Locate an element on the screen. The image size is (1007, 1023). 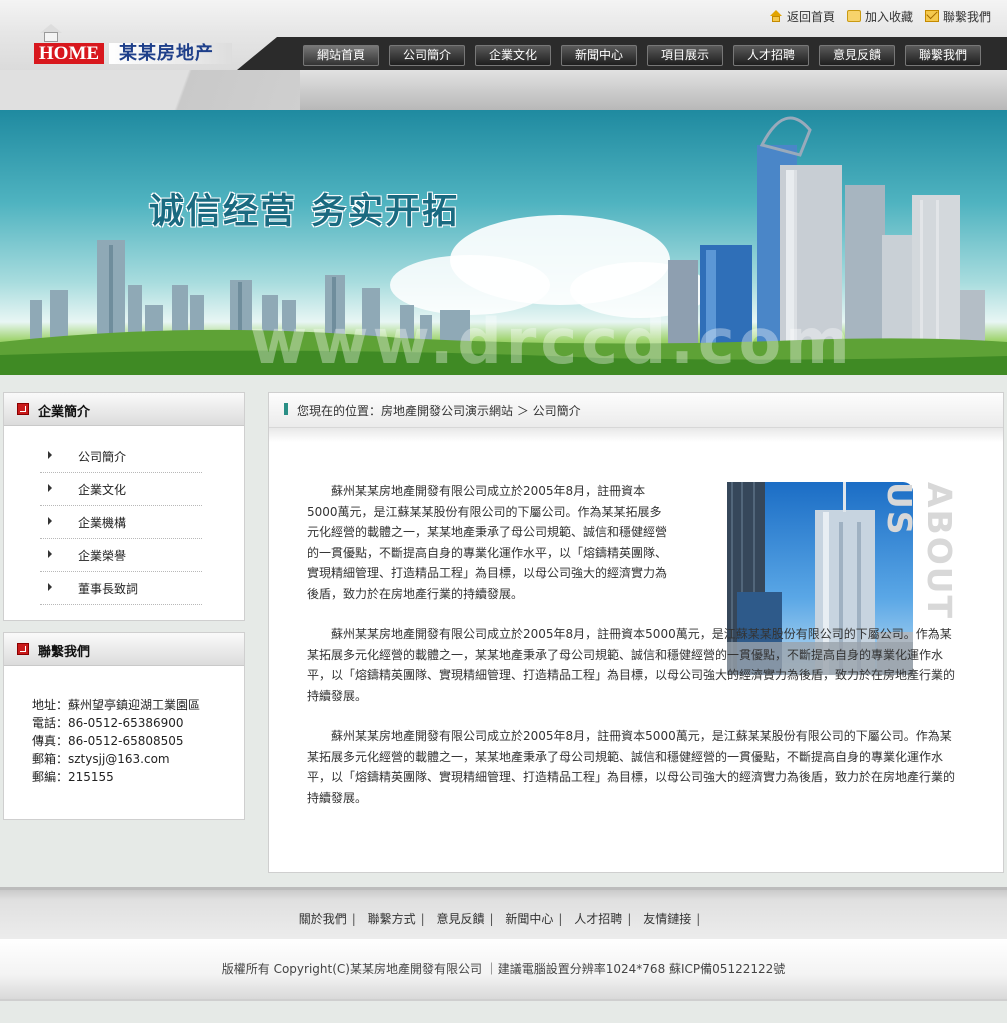
contact-link: 聯繫我們 is located at coordinates (957, 16).